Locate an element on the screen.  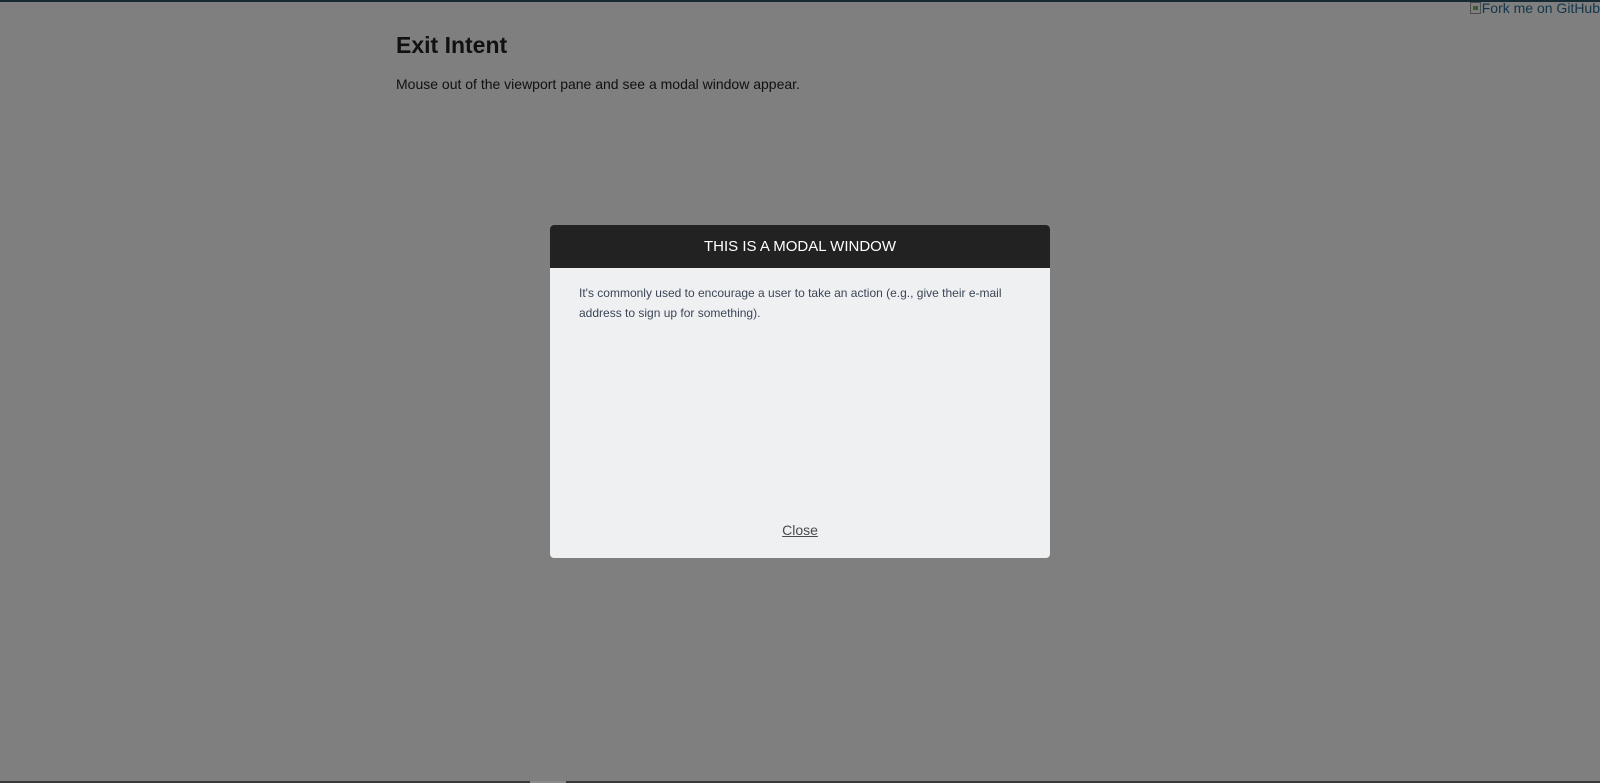
modal-title: THIS IS A MODAL WINDOW is located at coordinates (800, 246).